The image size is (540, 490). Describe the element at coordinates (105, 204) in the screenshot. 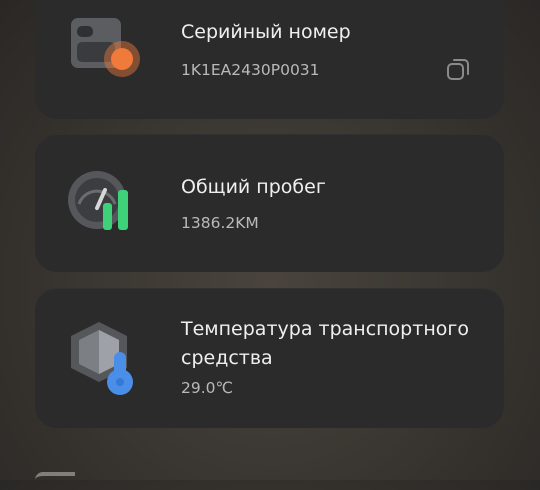

I see `odometer-icon` at that location.